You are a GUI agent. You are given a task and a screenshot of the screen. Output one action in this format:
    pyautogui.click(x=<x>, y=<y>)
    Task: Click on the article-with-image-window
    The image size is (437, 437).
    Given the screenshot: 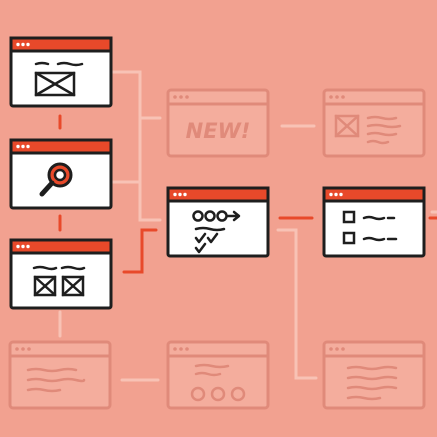 What is the action you would take?
    pyautogui.click(x=374, y=123)
    